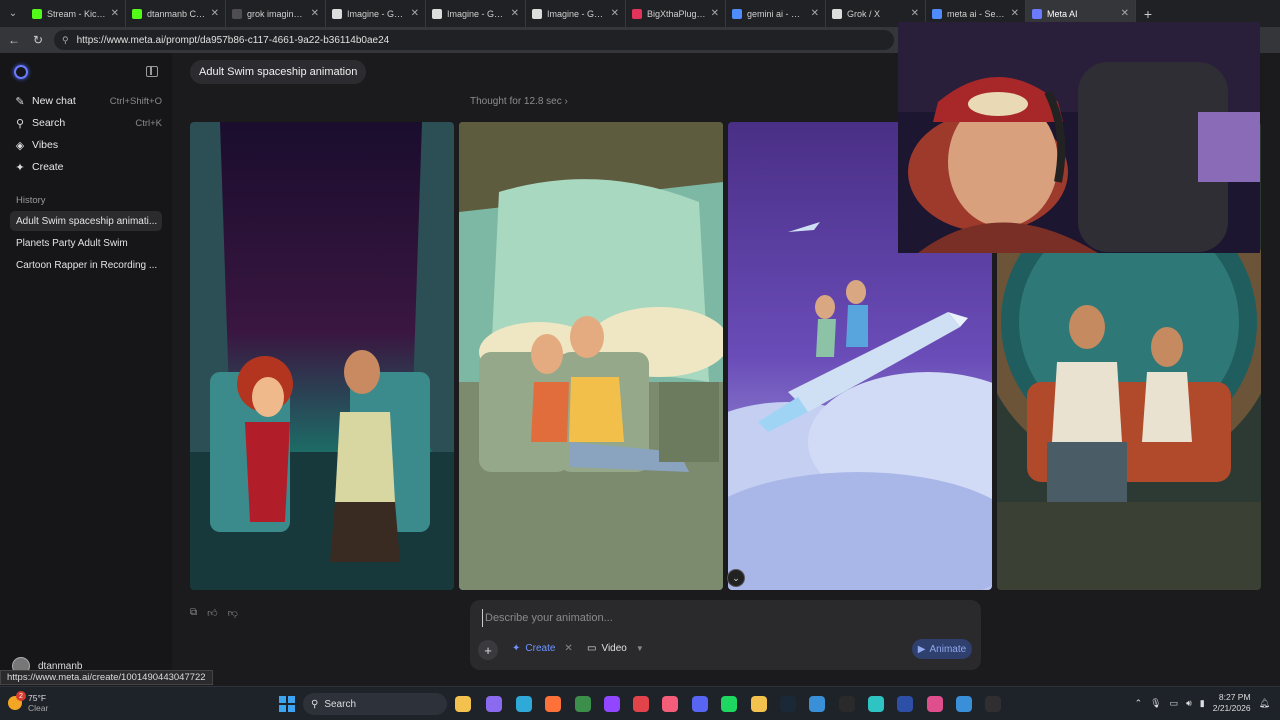  I want to click on thought-duration: Thought for 12.8 sec ›, so click(519, 101).